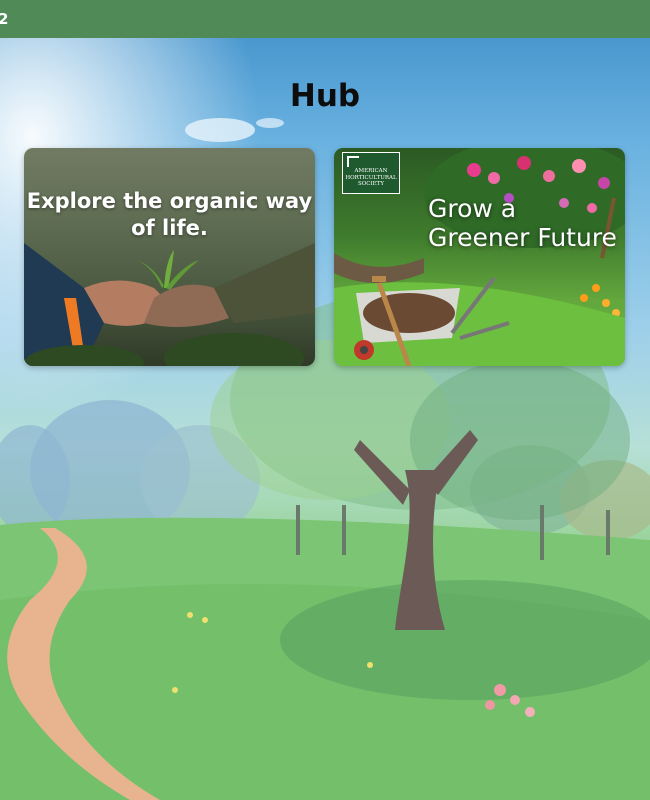 Image resolution: width=650 pixels, height=800 pixels. I want to click on card-greener-future-headline: Grow a Greener Future, so click(522, 223).